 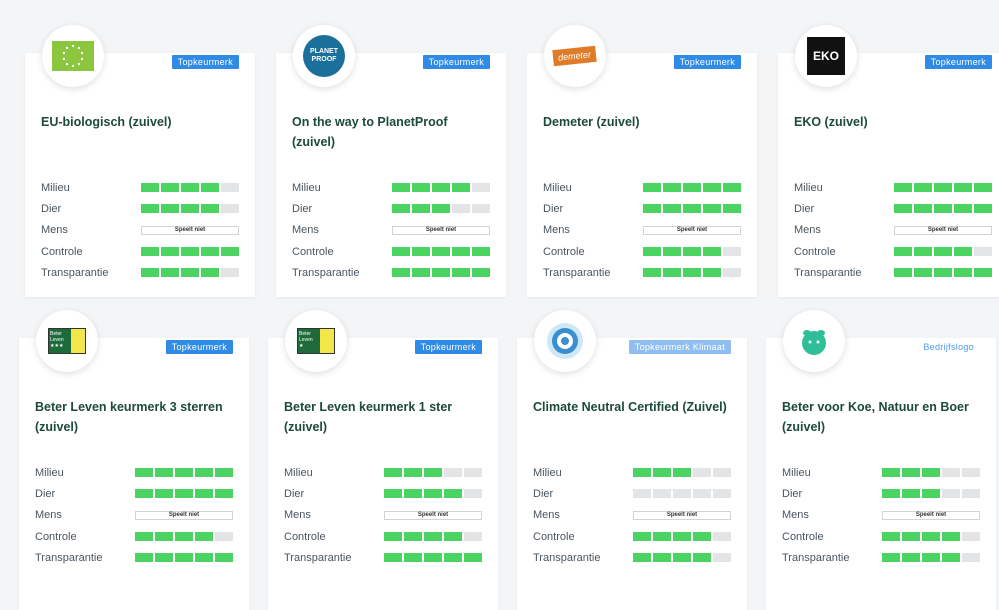 I want to click on card-title: On the way to PlanetProof (zuivel), so click(x=392, y=132).